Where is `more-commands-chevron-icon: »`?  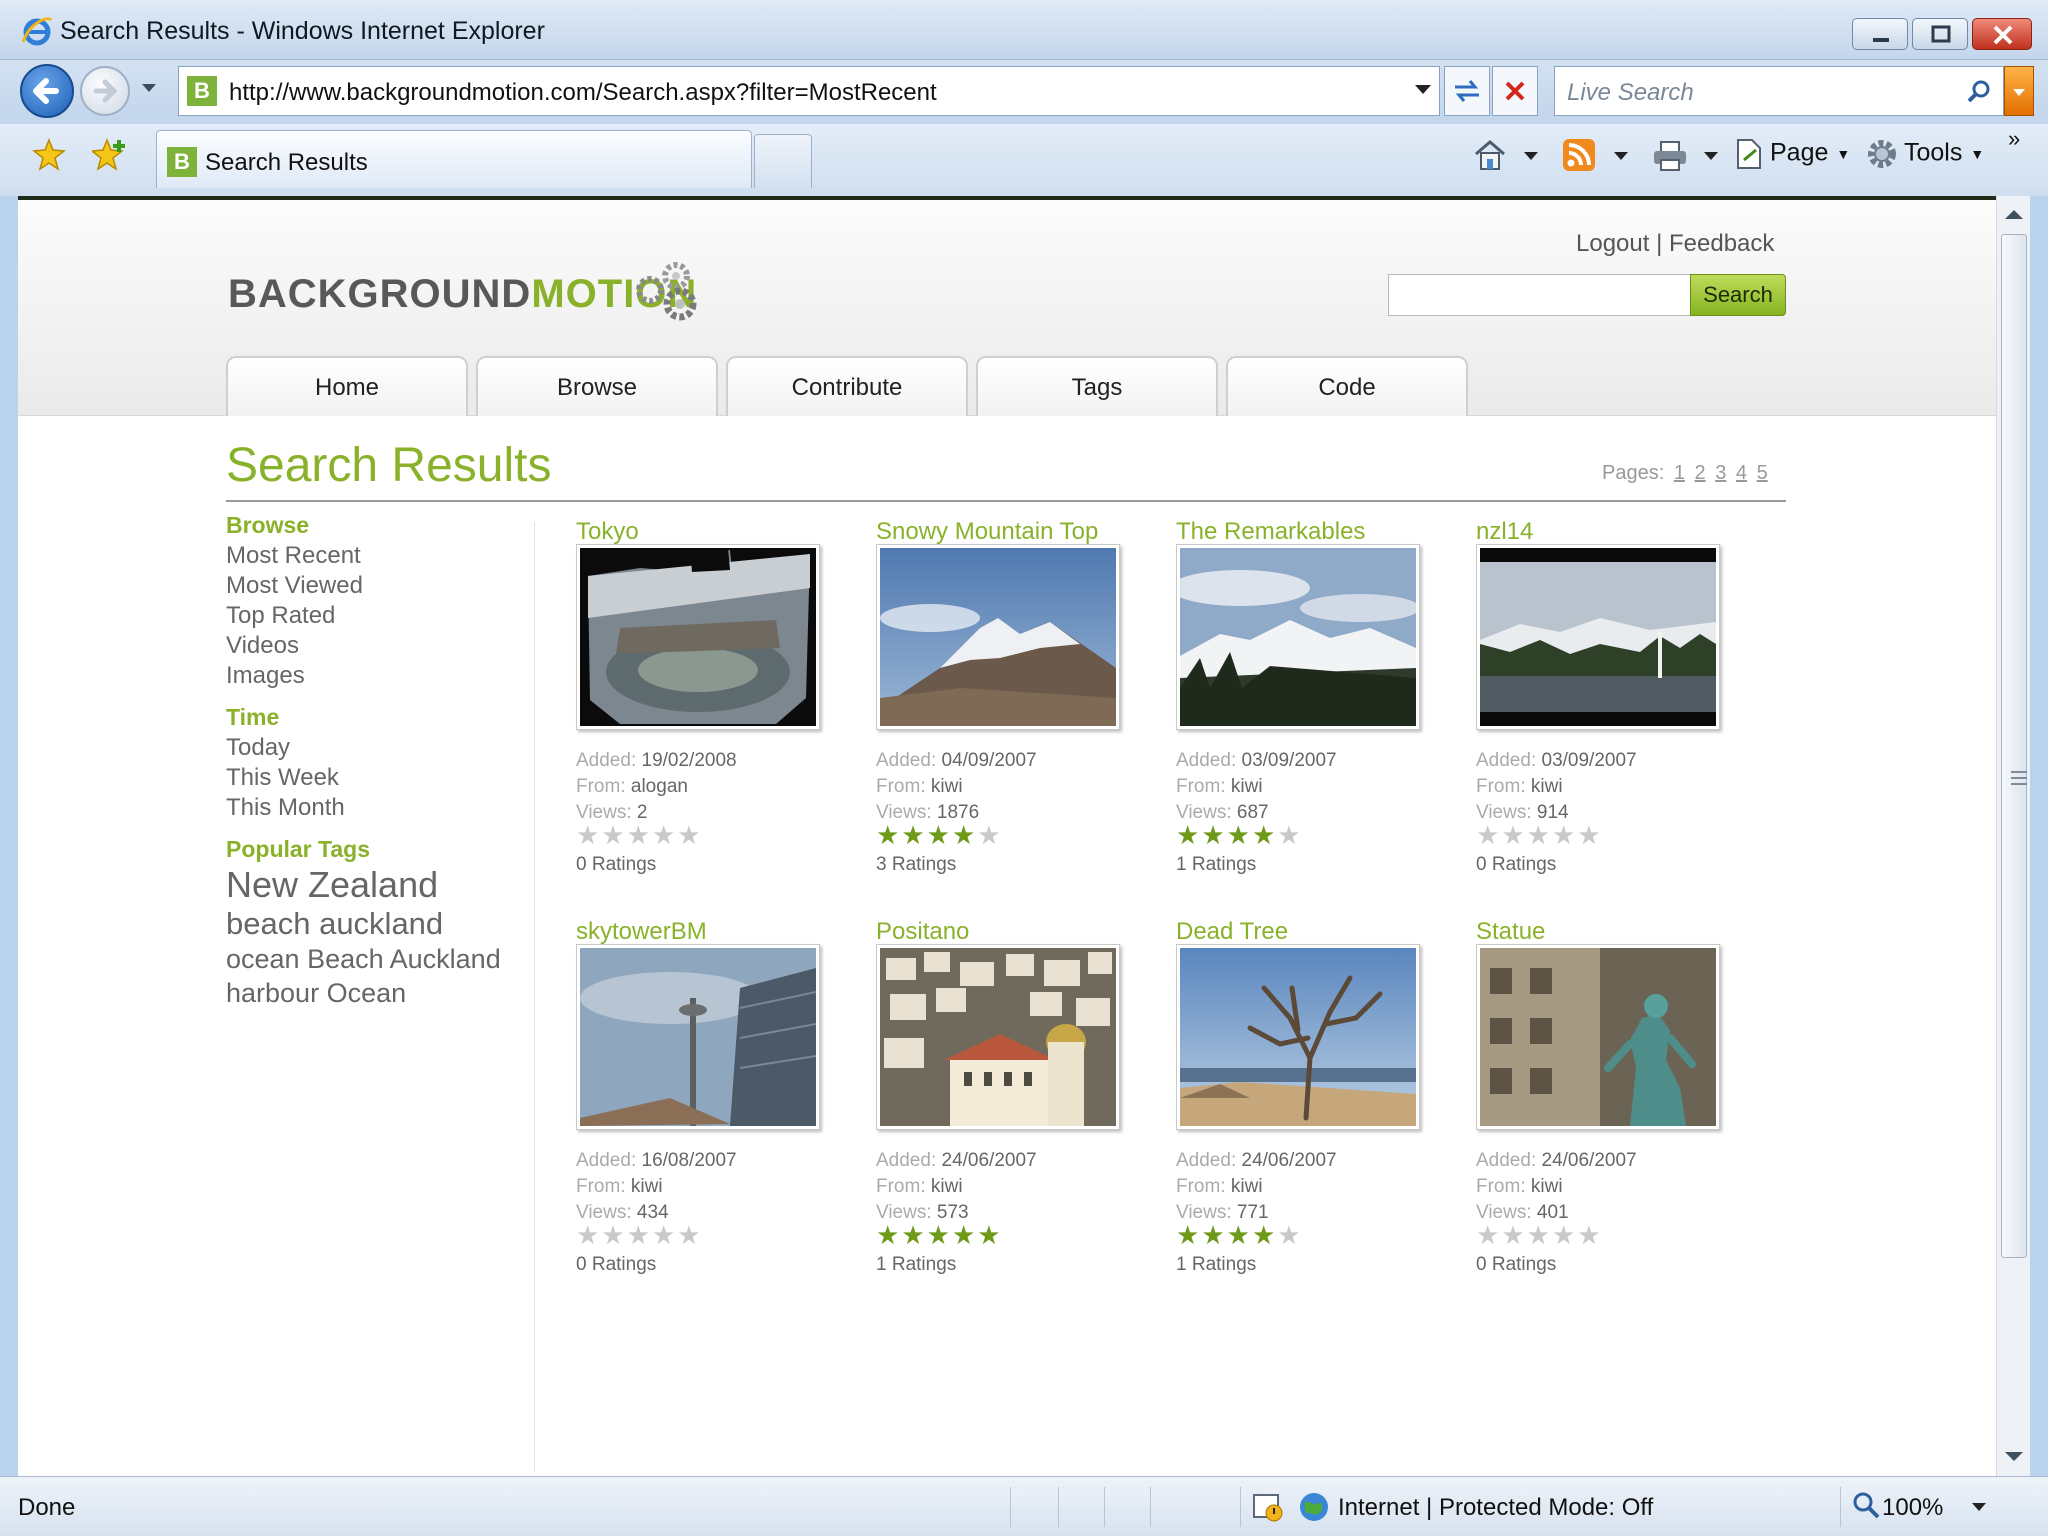 more-commands-chevron-icon: » is located at coordinates (2014, 146).